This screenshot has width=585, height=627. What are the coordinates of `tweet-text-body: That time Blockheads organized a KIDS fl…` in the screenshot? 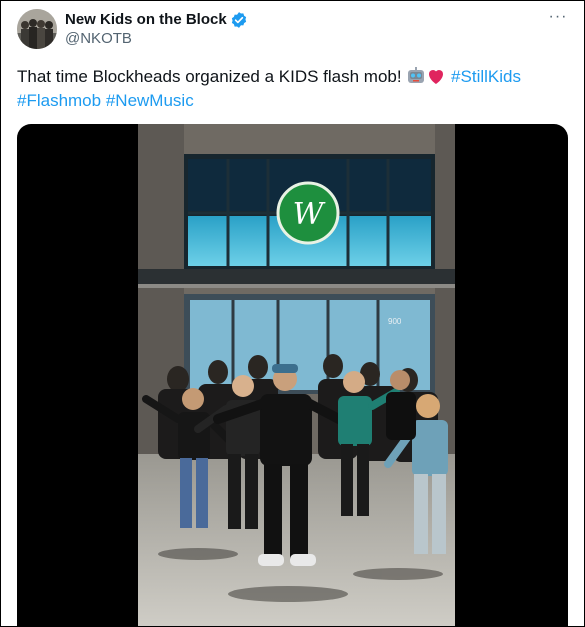 It's located at (212, 76).